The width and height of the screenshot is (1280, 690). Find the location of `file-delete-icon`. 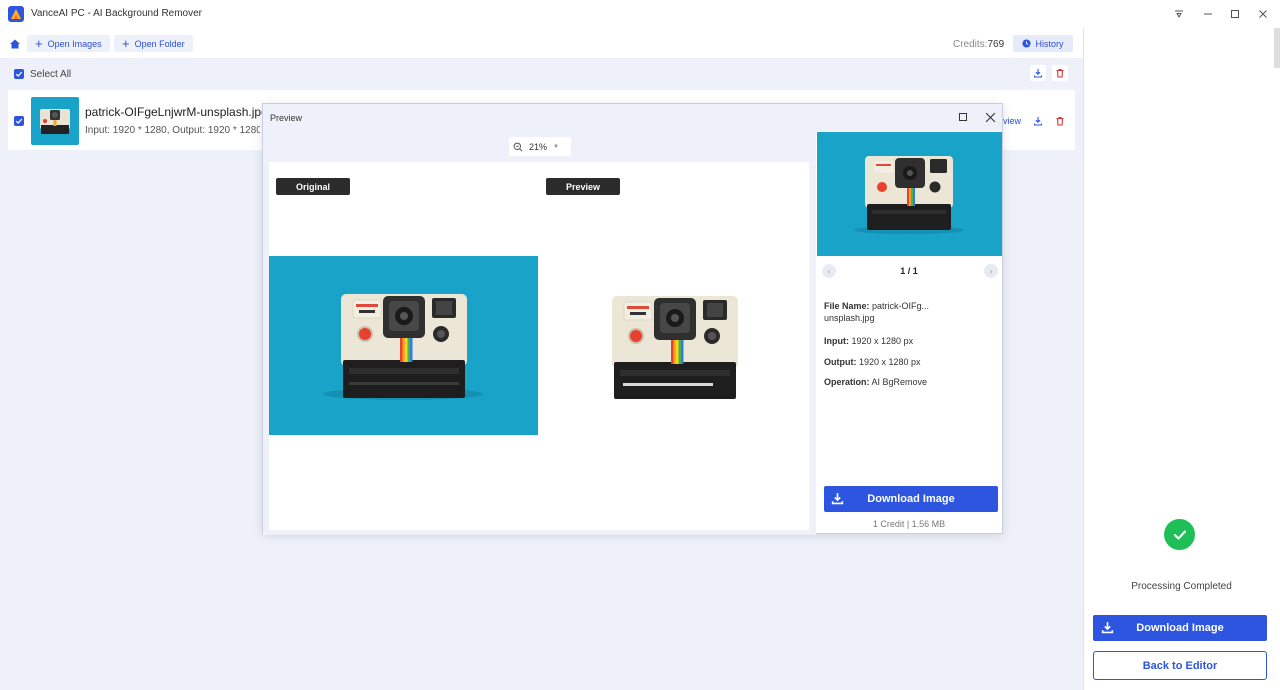

file-delete-icon is located at coordinates (1060, 121).